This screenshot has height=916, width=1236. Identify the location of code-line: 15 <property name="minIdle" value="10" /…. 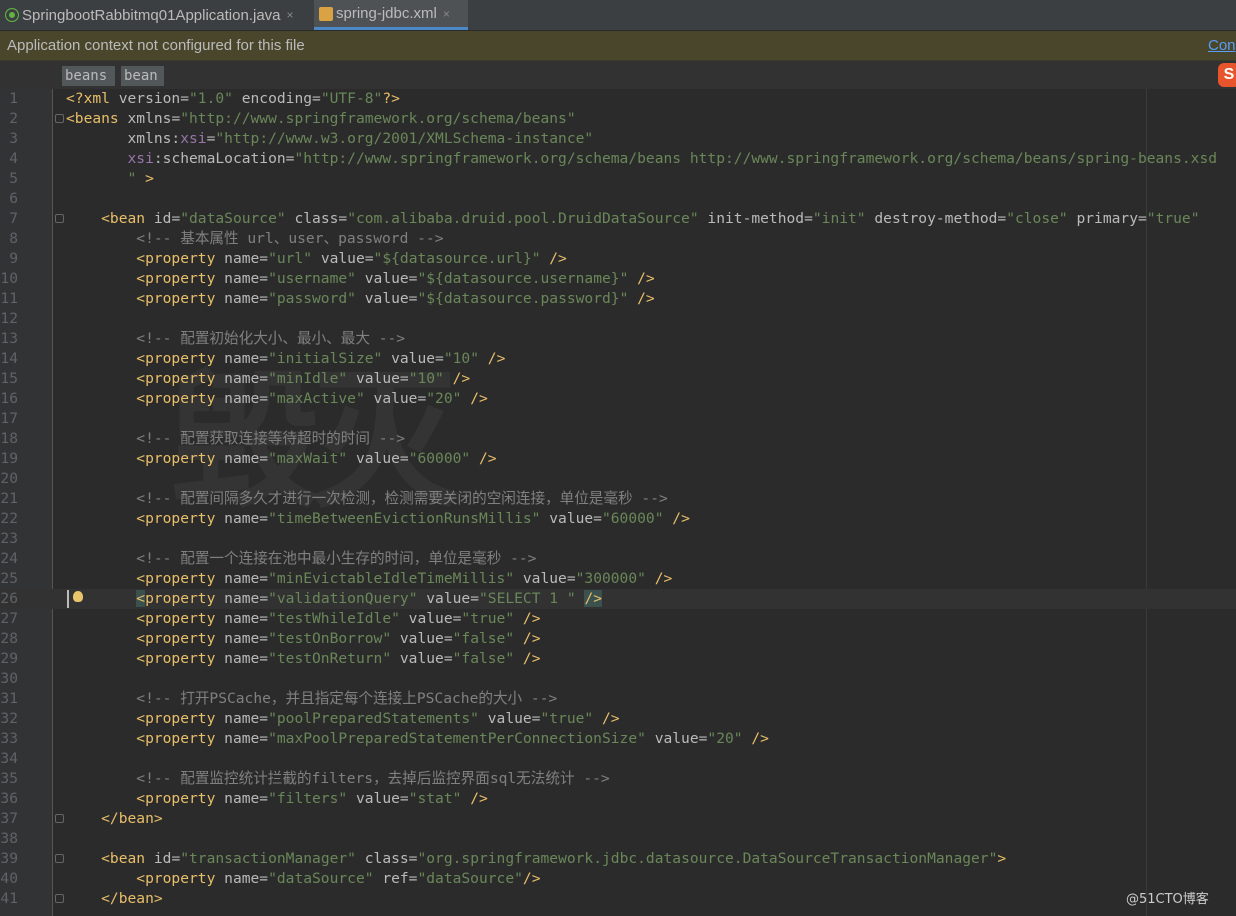
(618, 379).